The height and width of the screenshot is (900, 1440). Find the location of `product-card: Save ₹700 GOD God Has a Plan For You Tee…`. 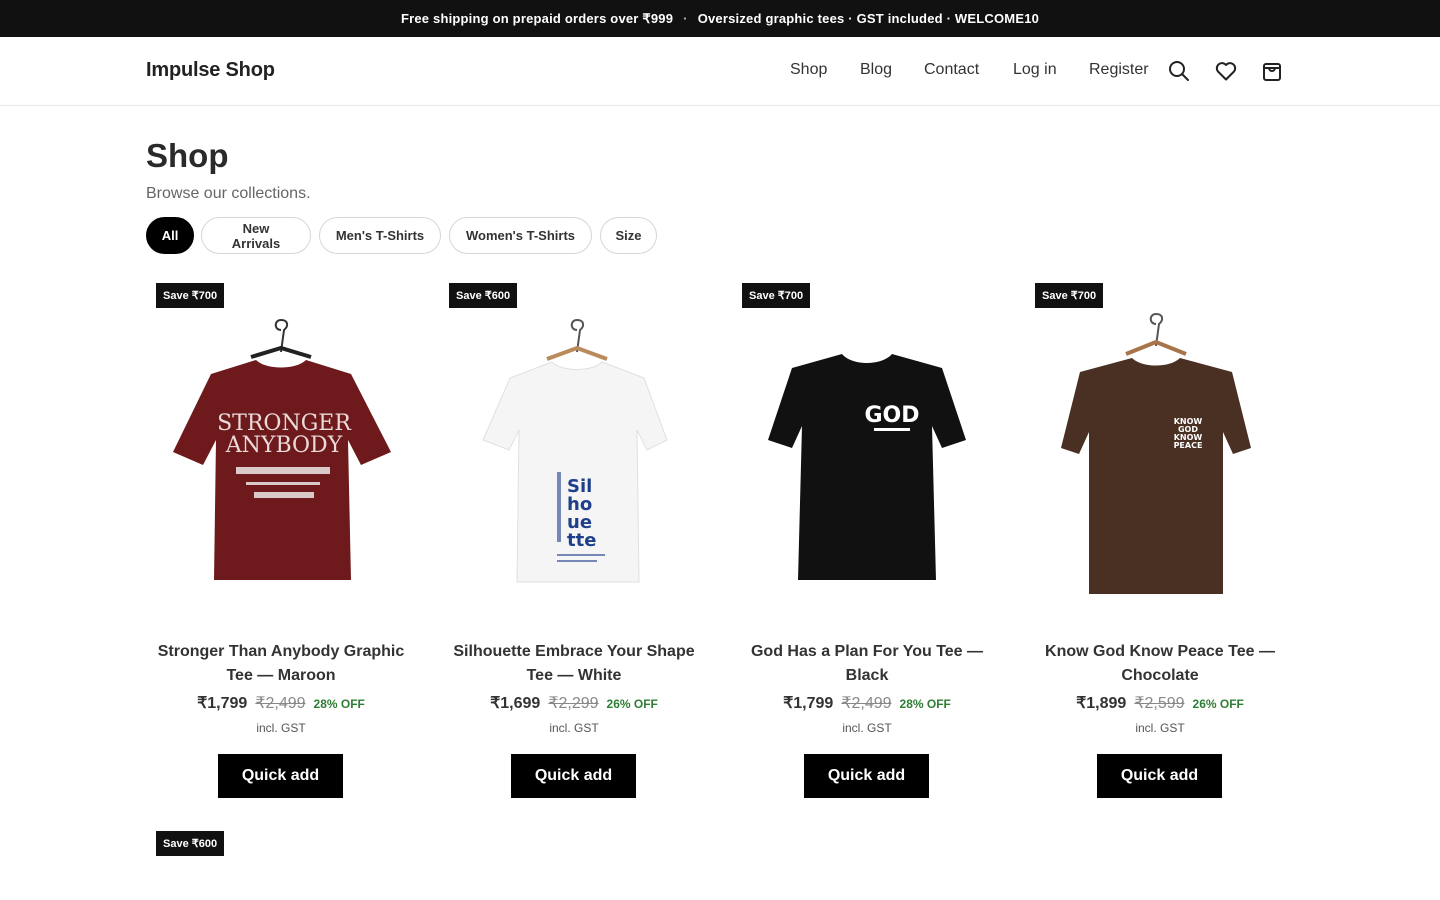

product-card: Save ₹700 GOD God Has a Plan For You Tee… is located at coordinates (867, 542).